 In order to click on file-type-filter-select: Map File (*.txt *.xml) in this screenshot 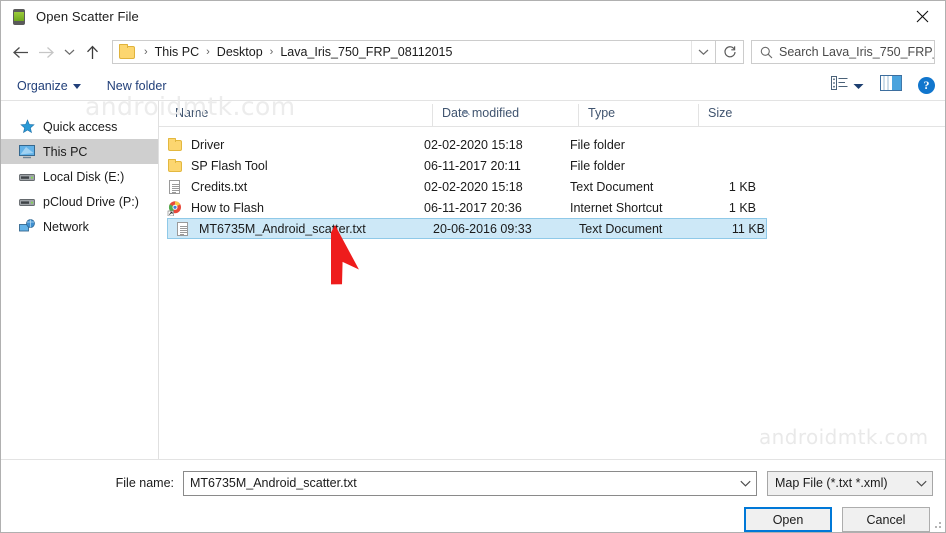, I will do `click(850, 483)`.